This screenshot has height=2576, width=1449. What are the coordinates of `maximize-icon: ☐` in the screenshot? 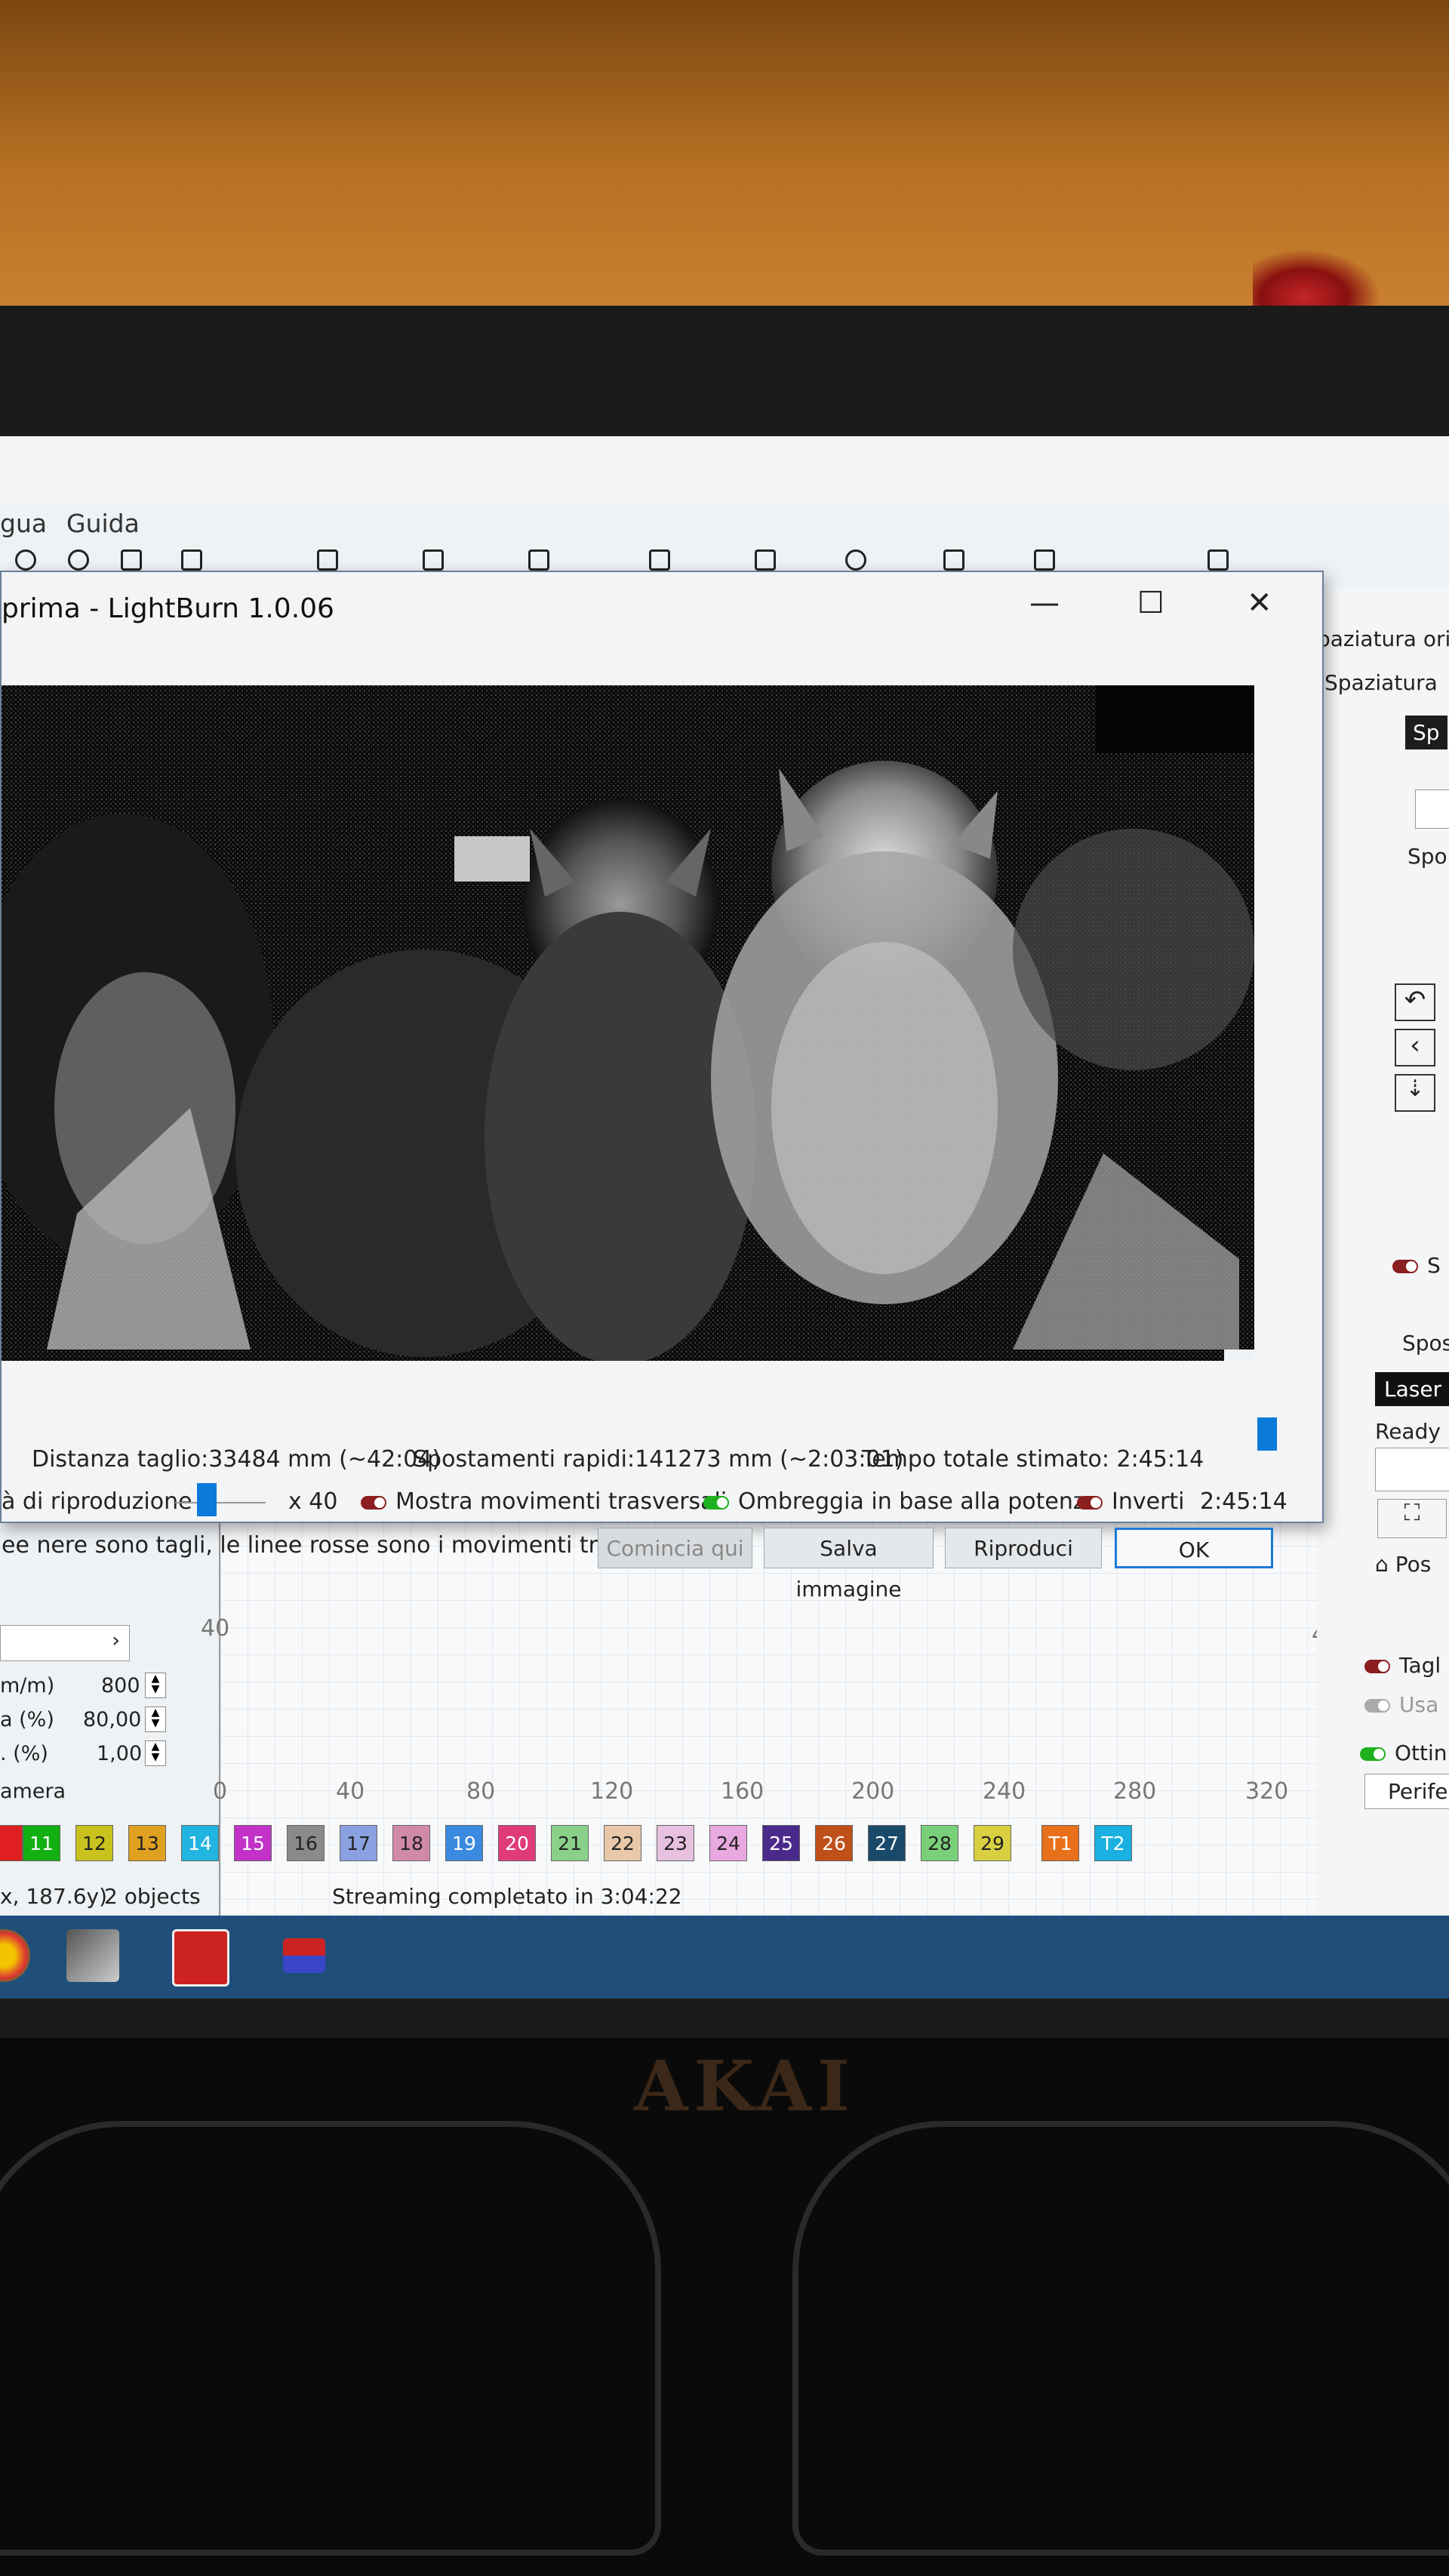 It's located at (1150, 603).